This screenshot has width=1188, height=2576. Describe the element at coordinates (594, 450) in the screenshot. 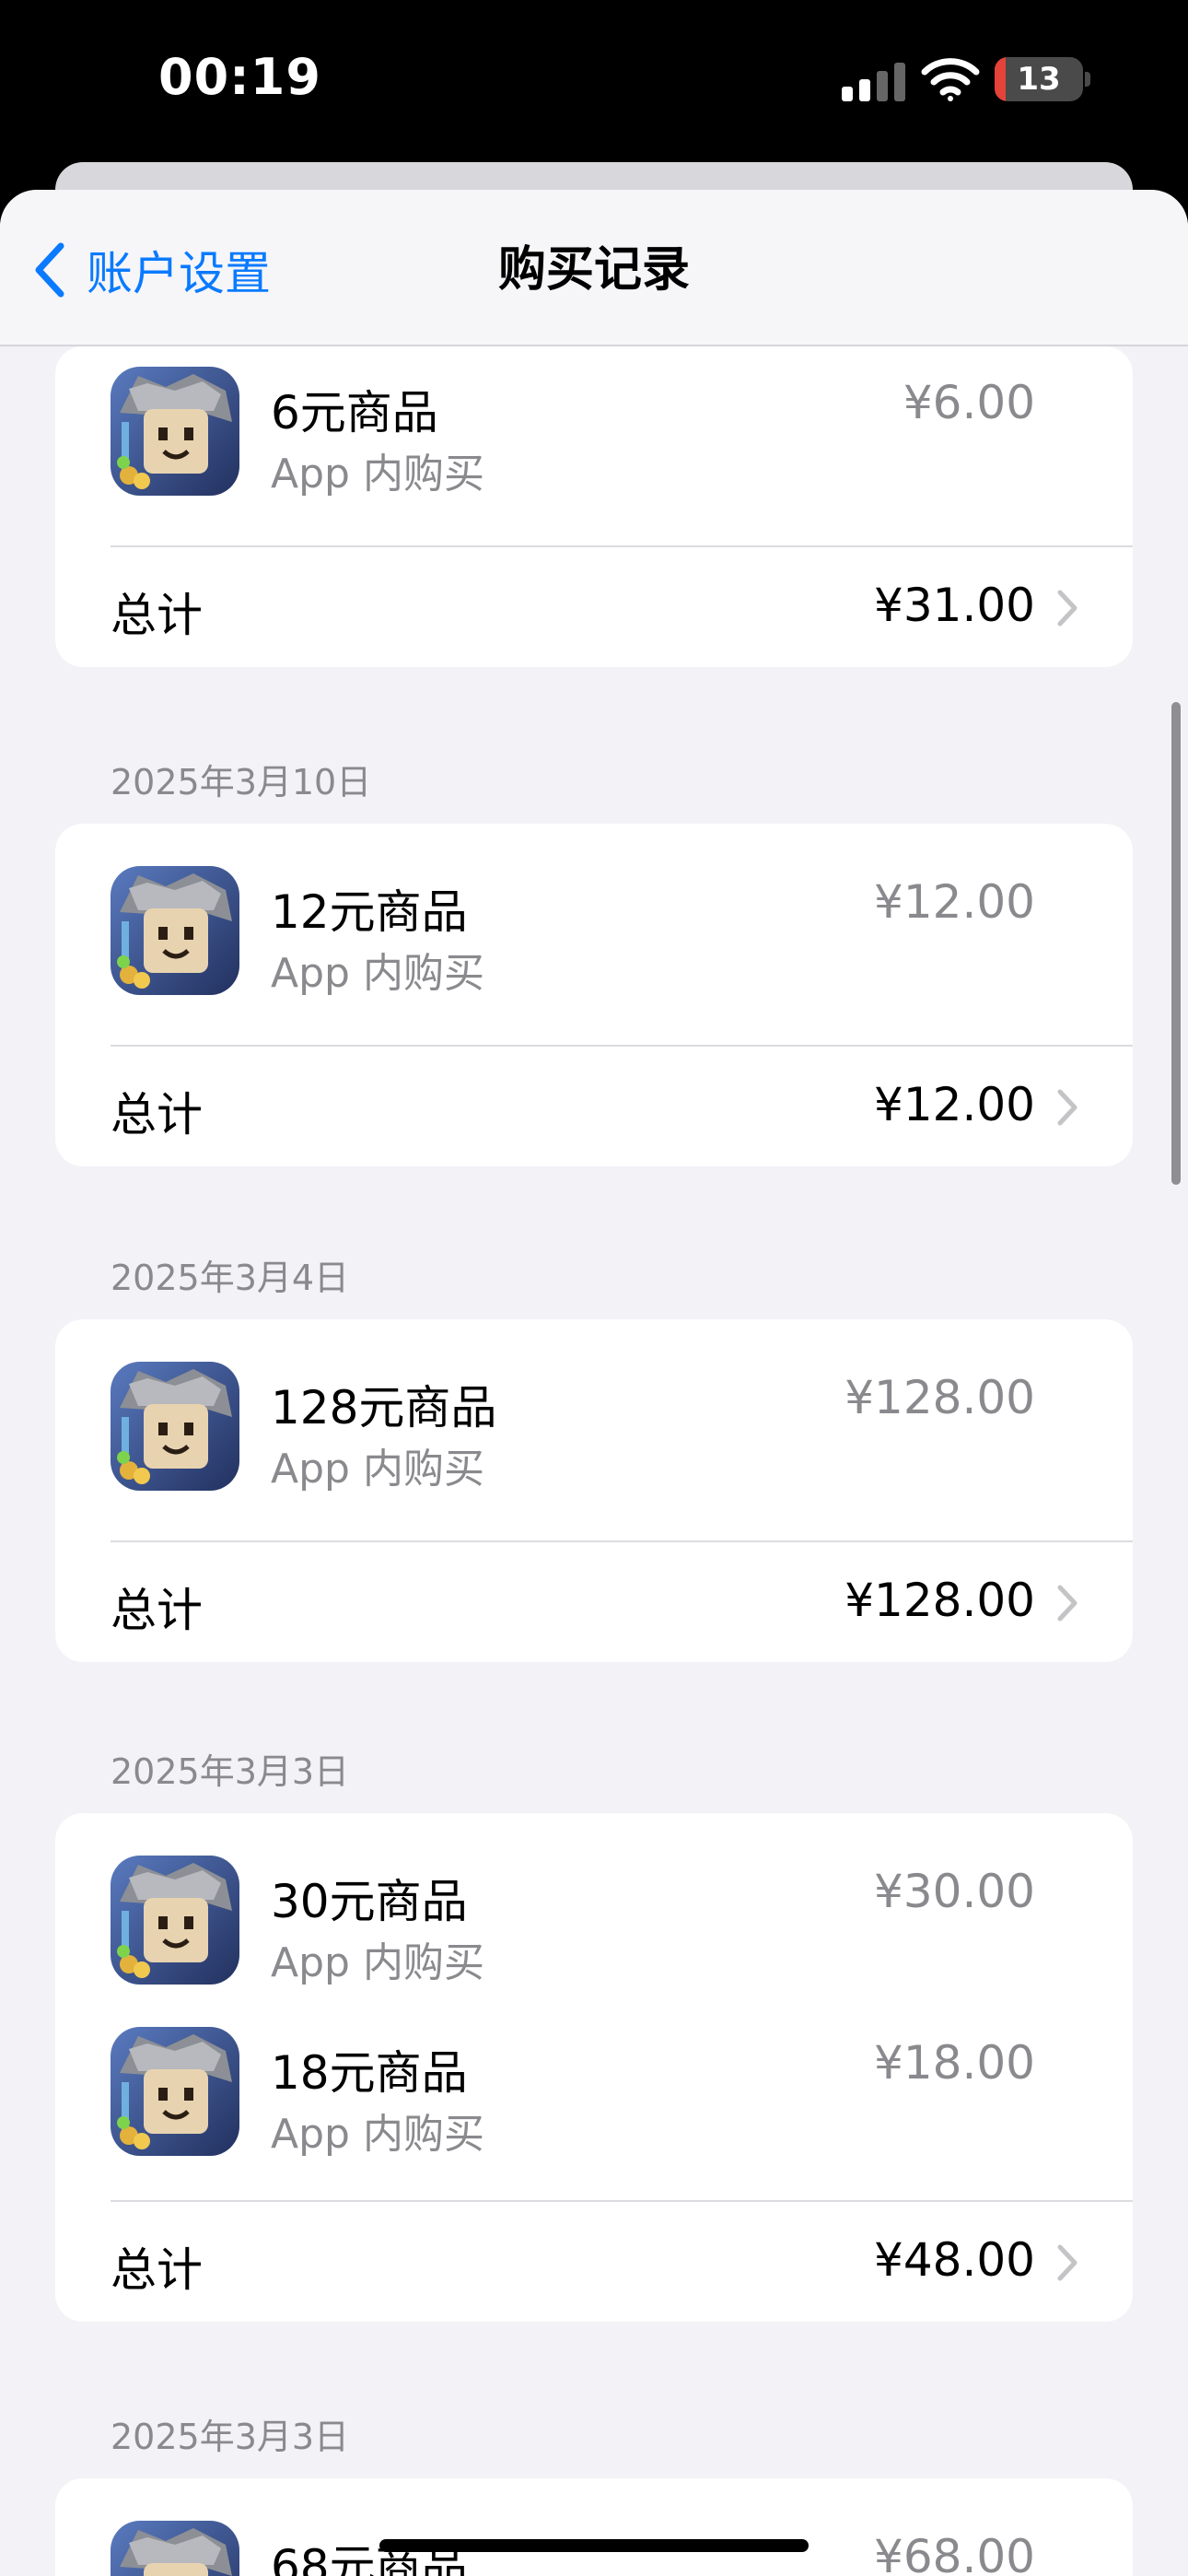

I see `purchase-item: 6元商品 App 内购买 ¥6.00` at that location.